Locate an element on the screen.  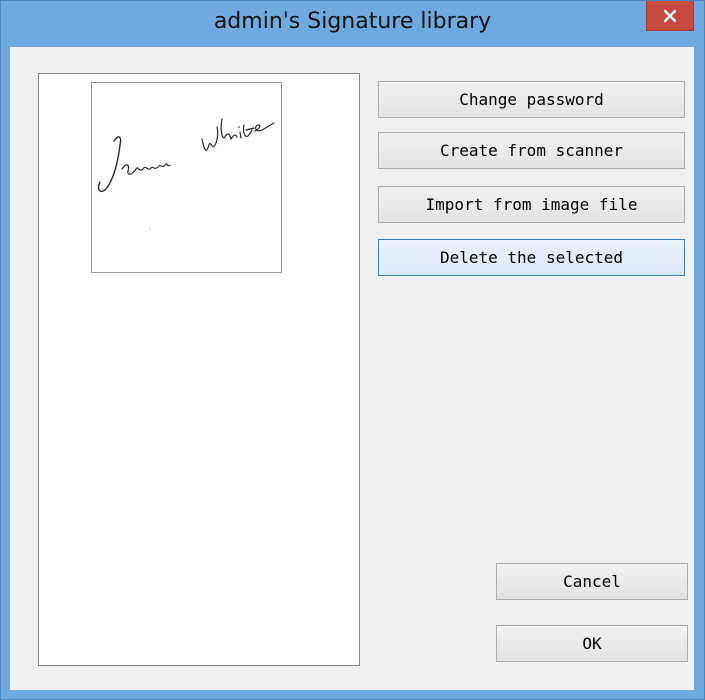
import-from-image-button: Import from image file is located at coordinates (531, 204).